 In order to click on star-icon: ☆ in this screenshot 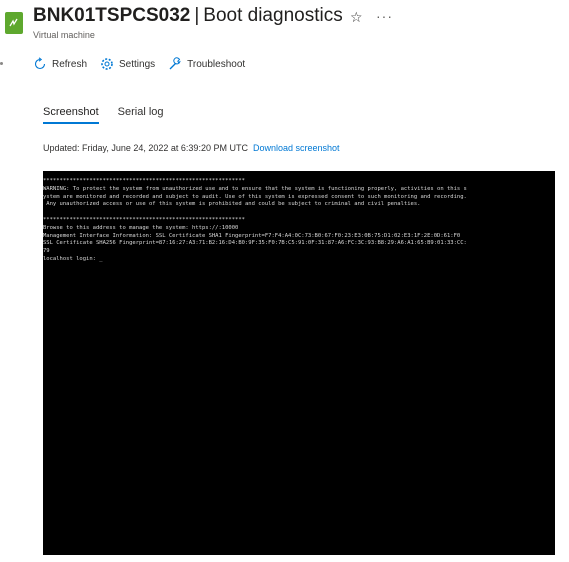, I will do `click(356, 17)`.